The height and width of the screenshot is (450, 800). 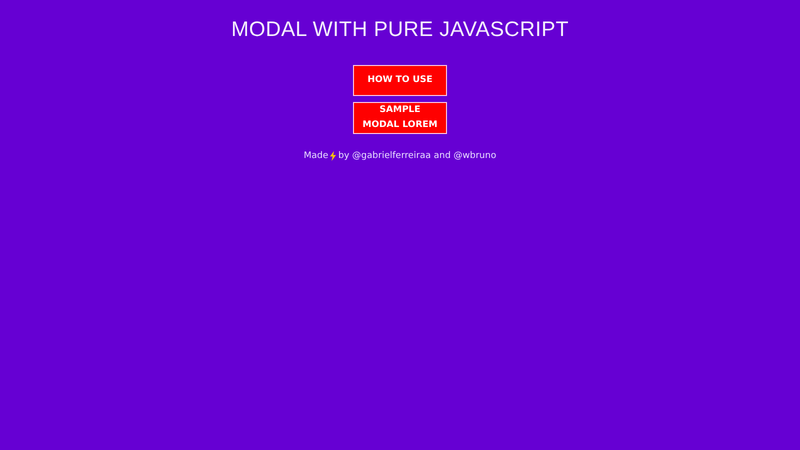 What do you see at coordinates (333, 156) in the screenshot?
I see `lightning-icon` at bounding box center [333, 156].